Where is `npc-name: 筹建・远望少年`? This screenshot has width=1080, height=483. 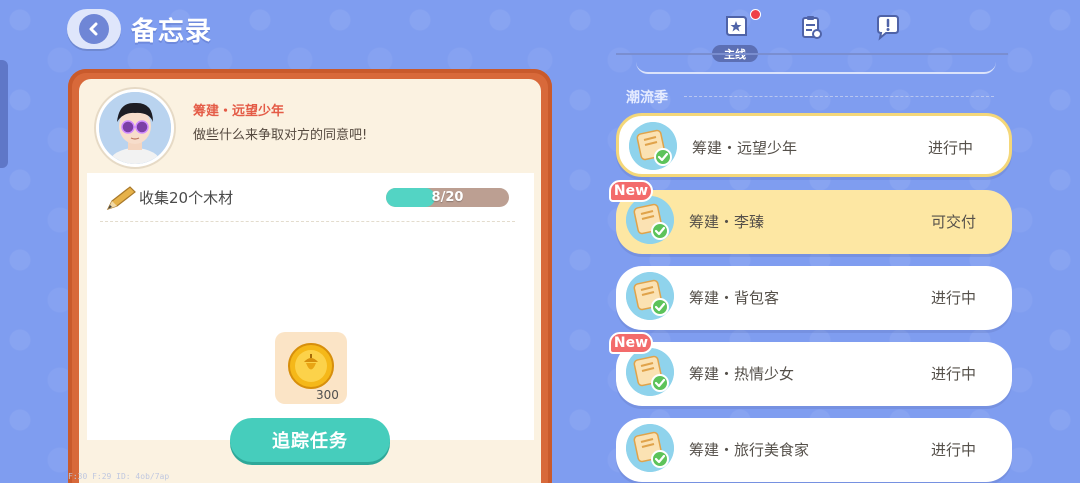
npc-name: 筹建・远望少年 is located at coordinates (239, 111).